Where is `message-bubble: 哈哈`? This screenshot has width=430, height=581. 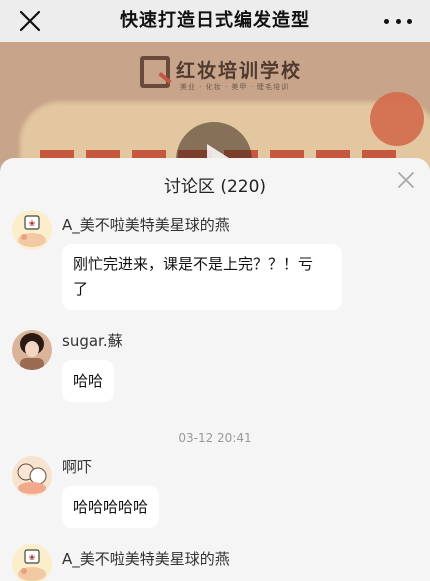
message-bubble: 哈哈 is located at coordinates (88, 381).